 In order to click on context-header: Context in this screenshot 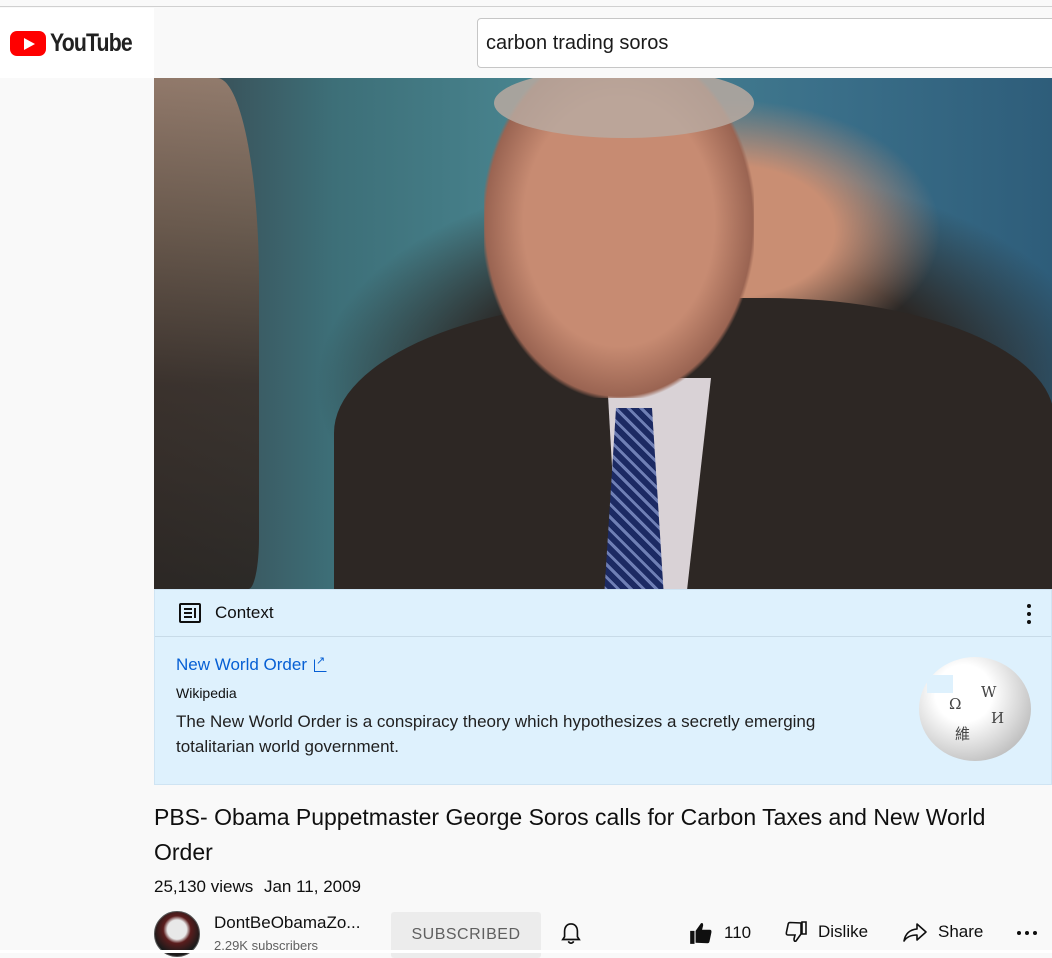, I will do `click(603, 613)`.